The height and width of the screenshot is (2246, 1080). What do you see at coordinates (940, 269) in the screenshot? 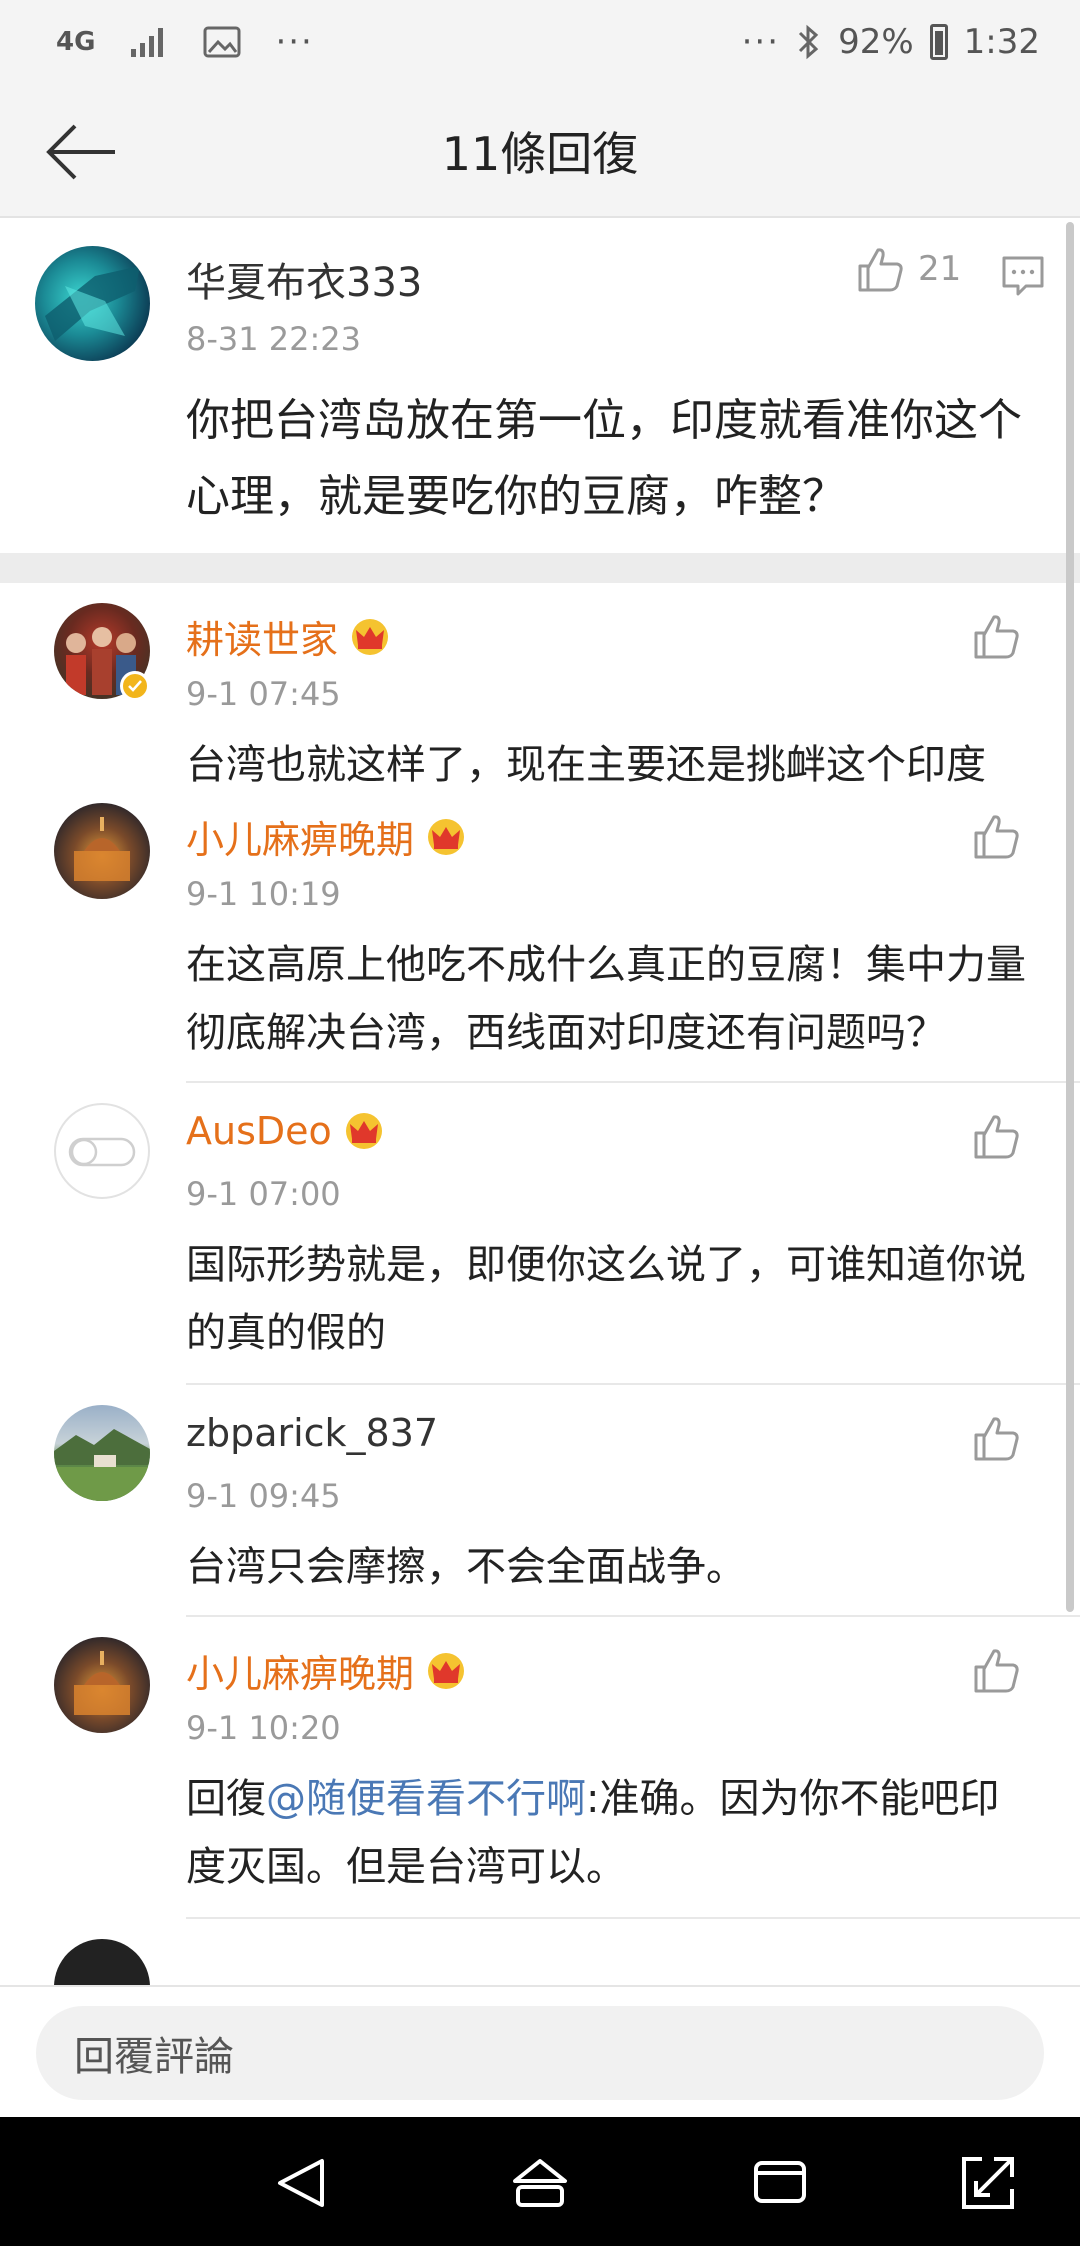
I see `like-count: 21` at bounding box center [940, 269].